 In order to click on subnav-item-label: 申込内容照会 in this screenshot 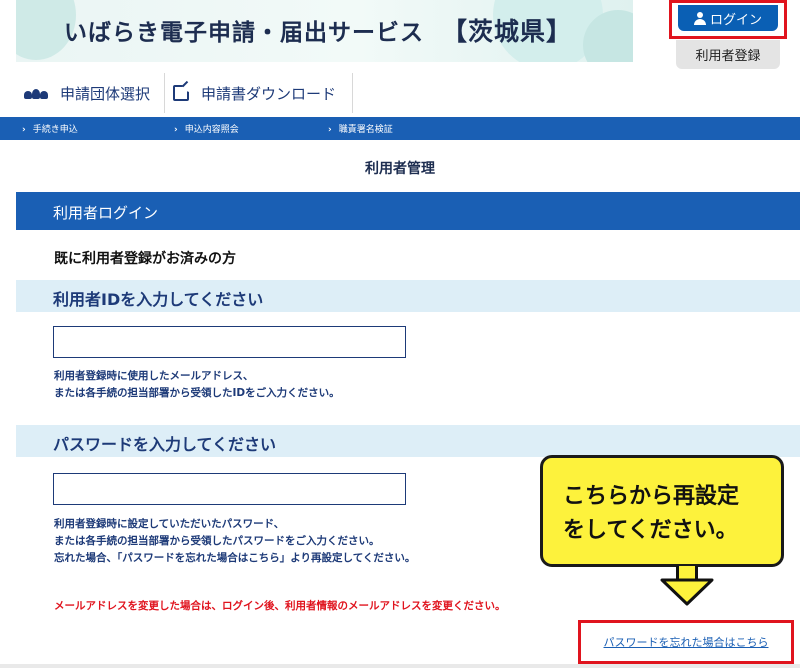, I will do `click(211, 130)`.